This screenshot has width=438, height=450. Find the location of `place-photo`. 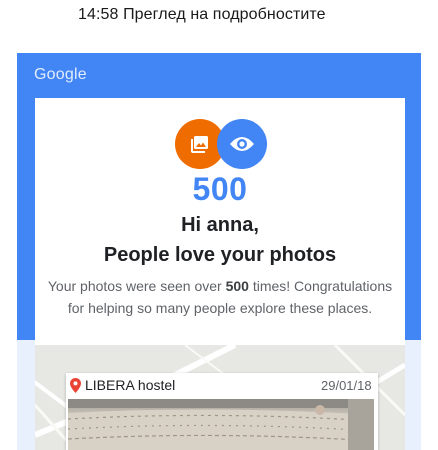

place-photo is located at coordinates (221, 424).